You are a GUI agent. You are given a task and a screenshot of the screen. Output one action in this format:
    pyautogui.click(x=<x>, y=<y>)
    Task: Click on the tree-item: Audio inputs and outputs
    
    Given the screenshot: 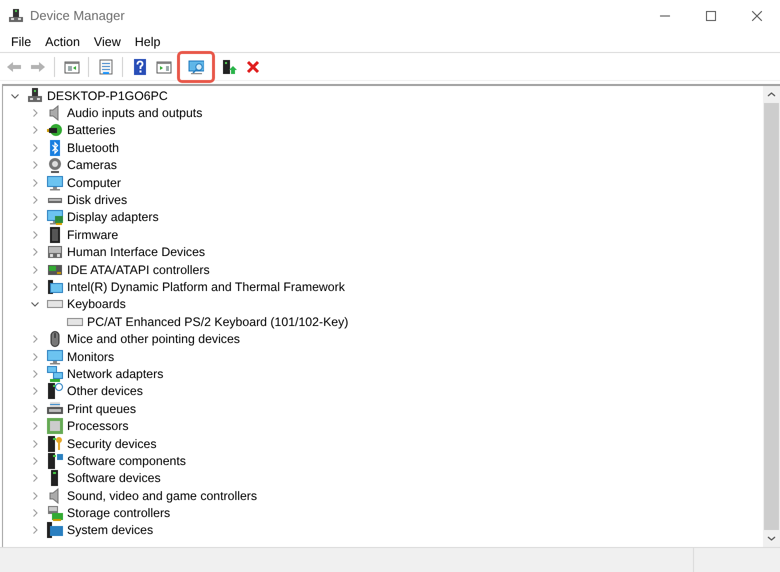 What is the action you would take?
    pyautogui.click(x=383, y=113)
    